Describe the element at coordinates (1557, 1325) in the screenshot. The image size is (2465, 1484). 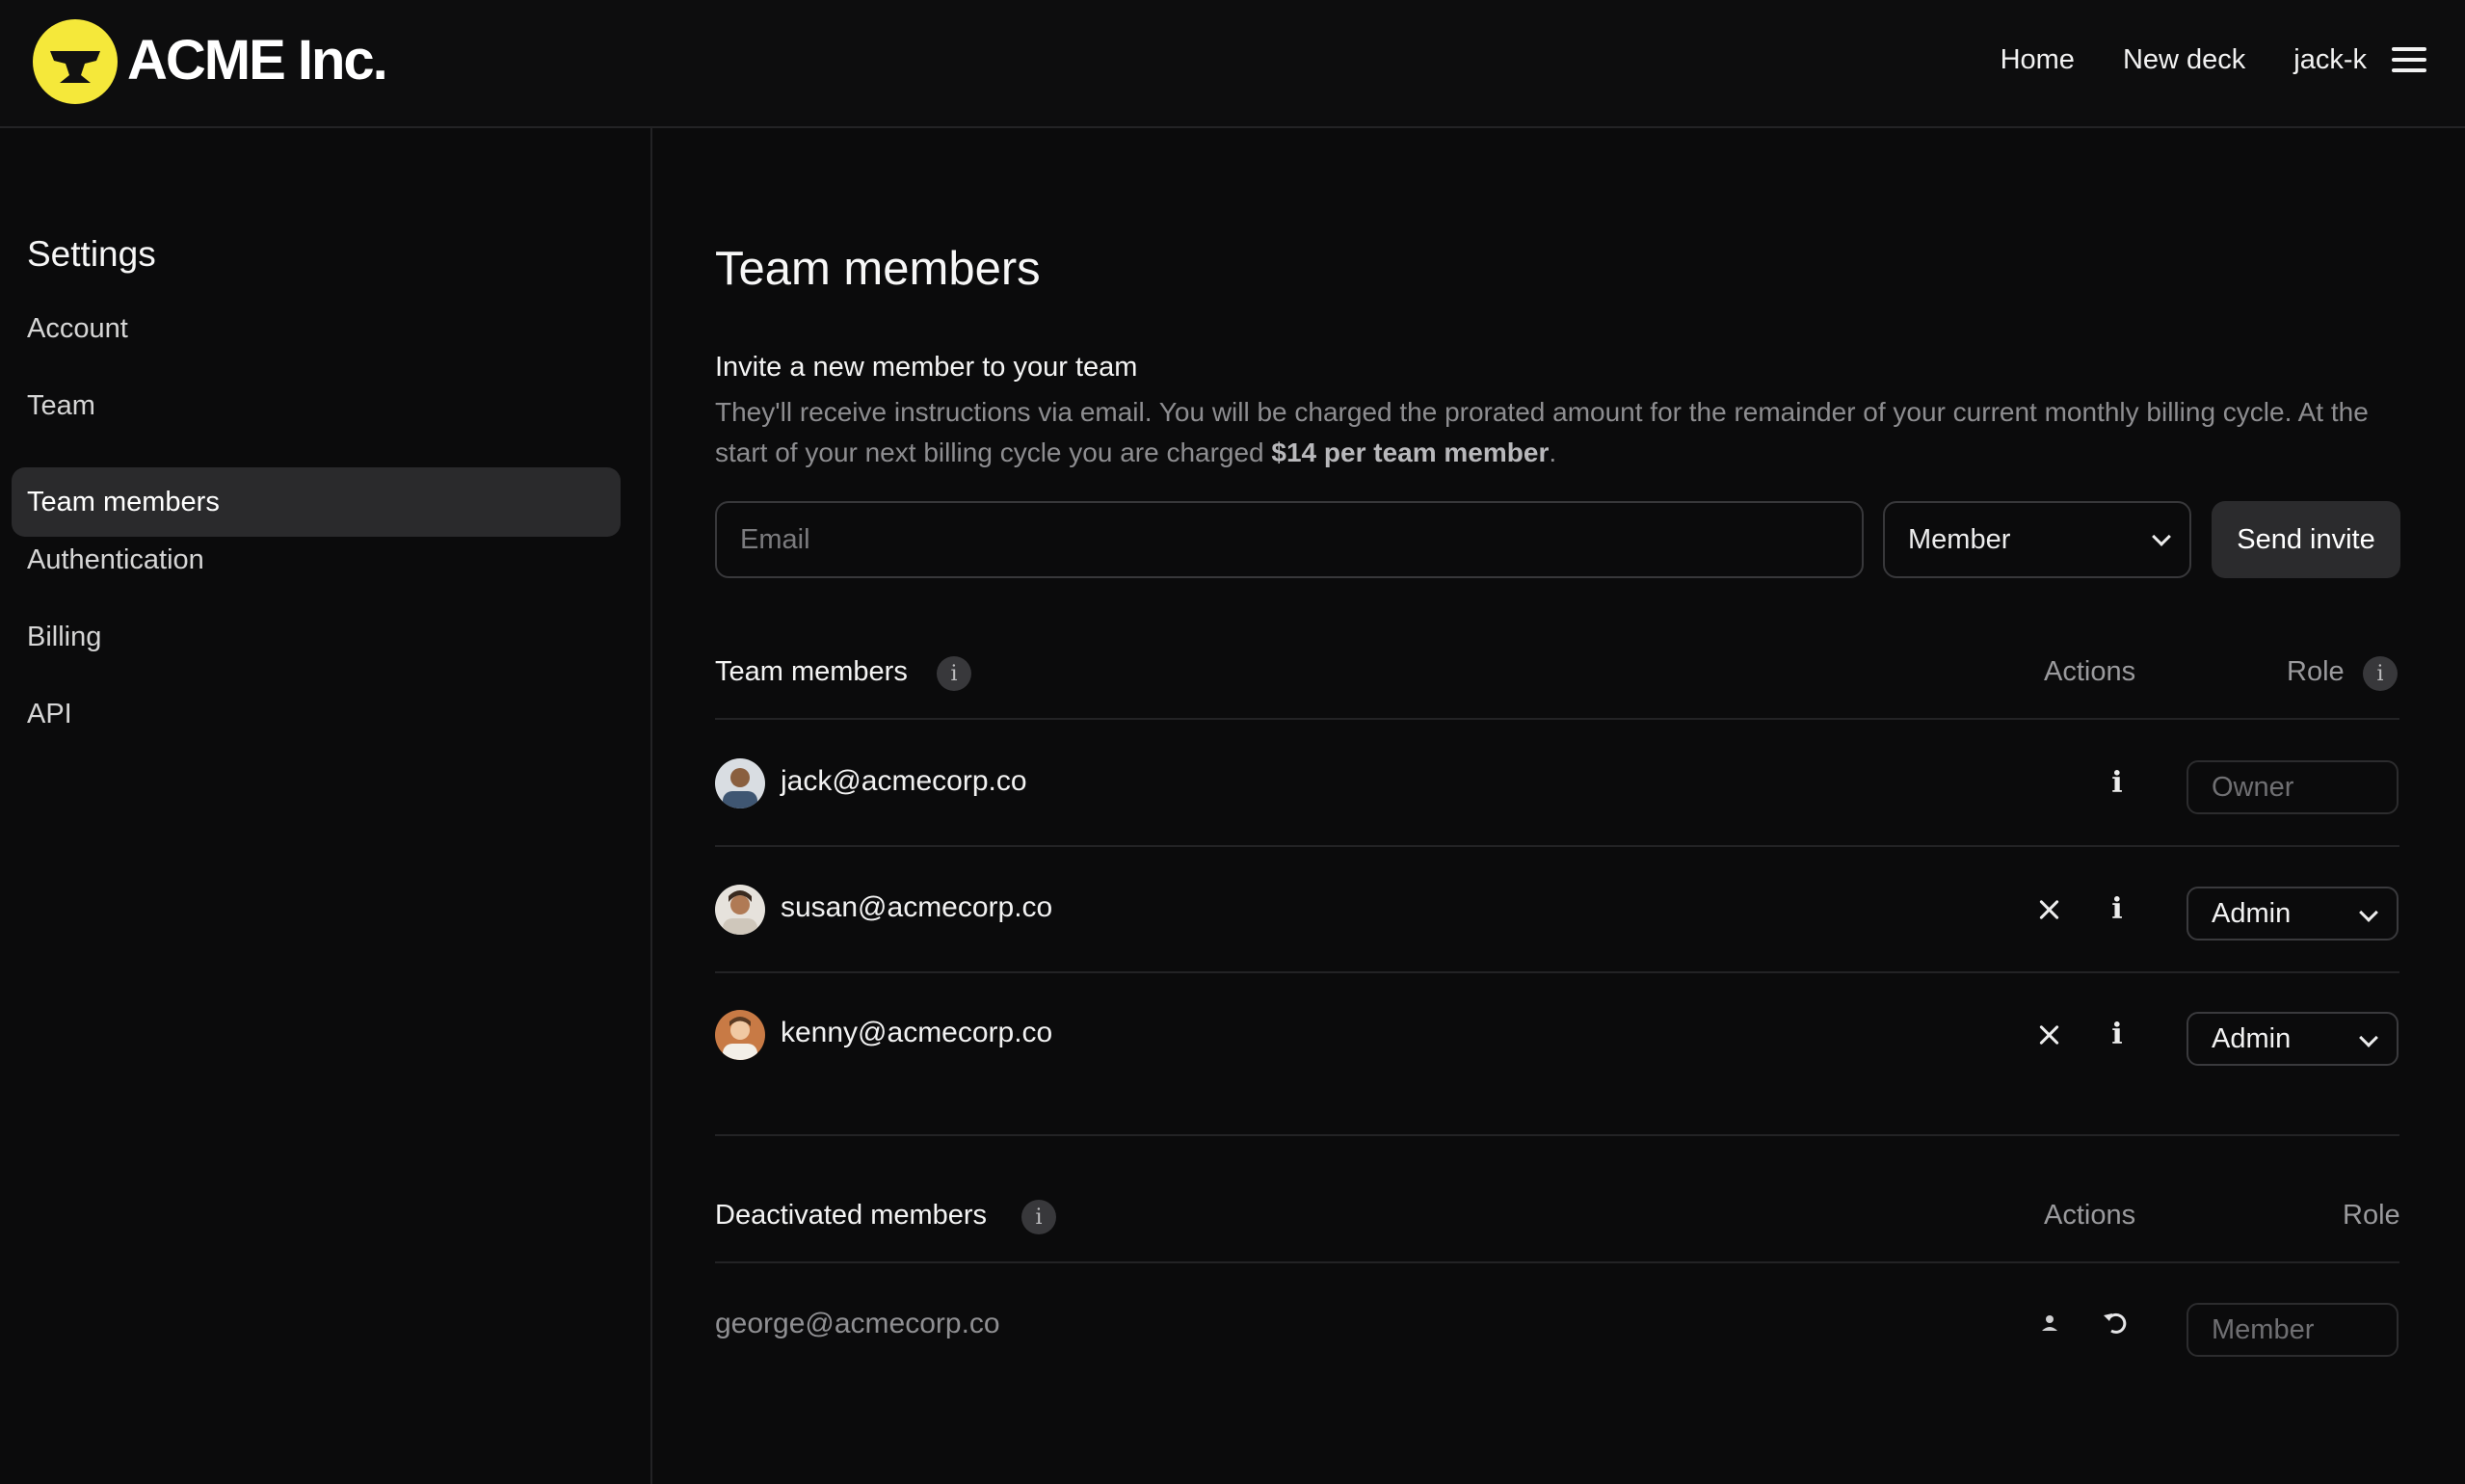
I see `deactivated-member-row: george@acmecorp.co Member` at that location.